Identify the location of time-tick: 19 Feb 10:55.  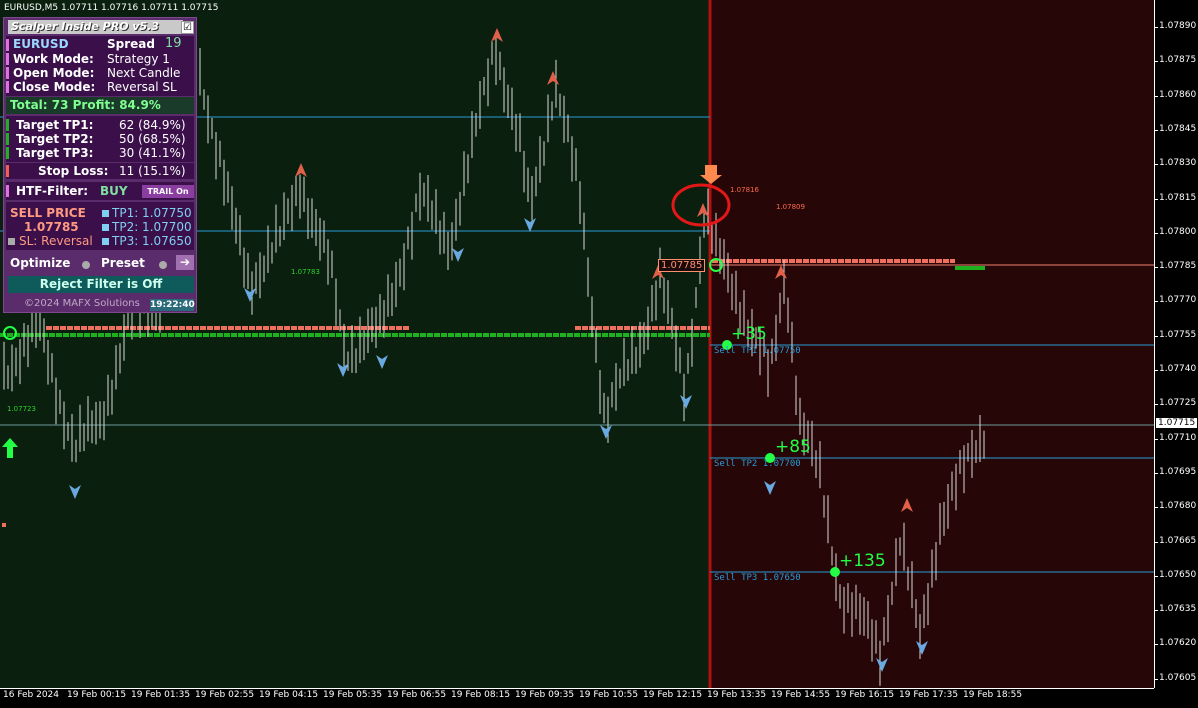
(609, 695).